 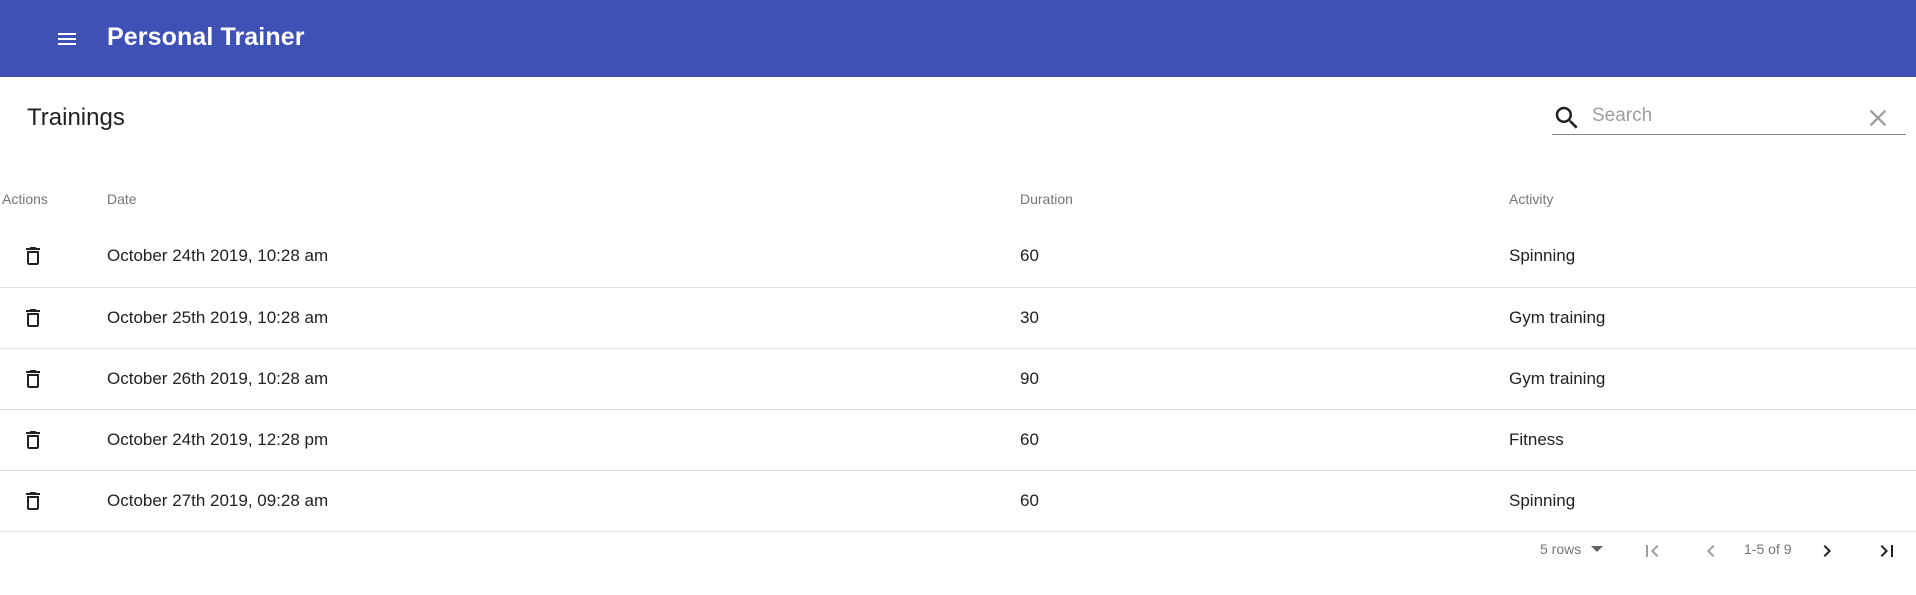 I want to click on column-header-actions: Actions, so click(x=25, y=199).